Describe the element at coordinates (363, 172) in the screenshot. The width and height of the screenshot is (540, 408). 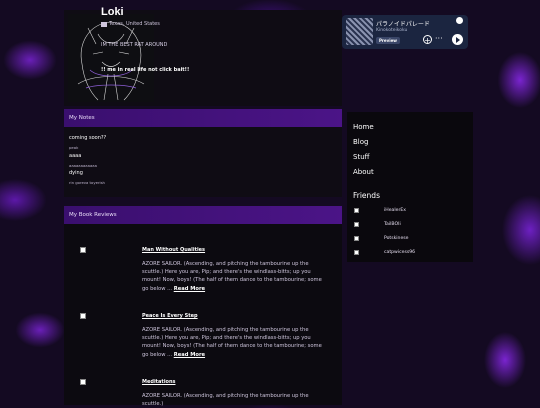
I see `nav-link-about: About` at that location.